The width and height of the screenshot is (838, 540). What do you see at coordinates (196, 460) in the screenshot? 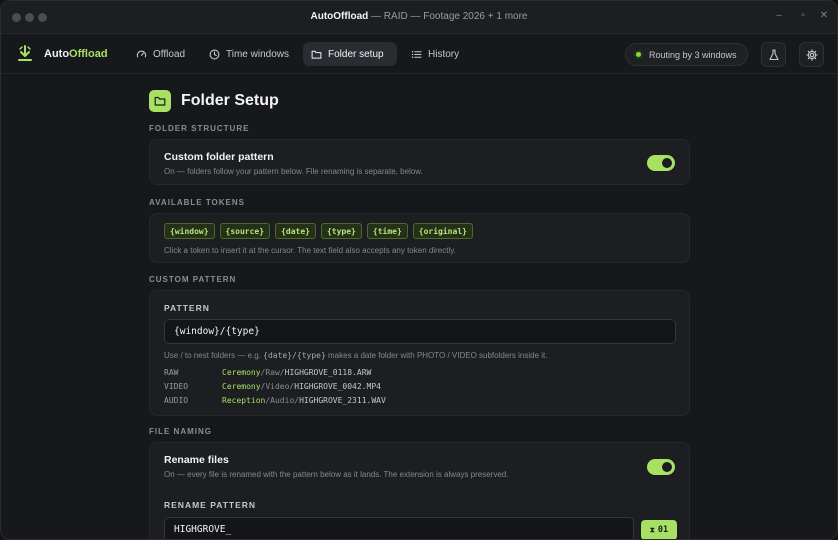
I see `rename-files-title: Rename files` at bounding box center [196, 460].